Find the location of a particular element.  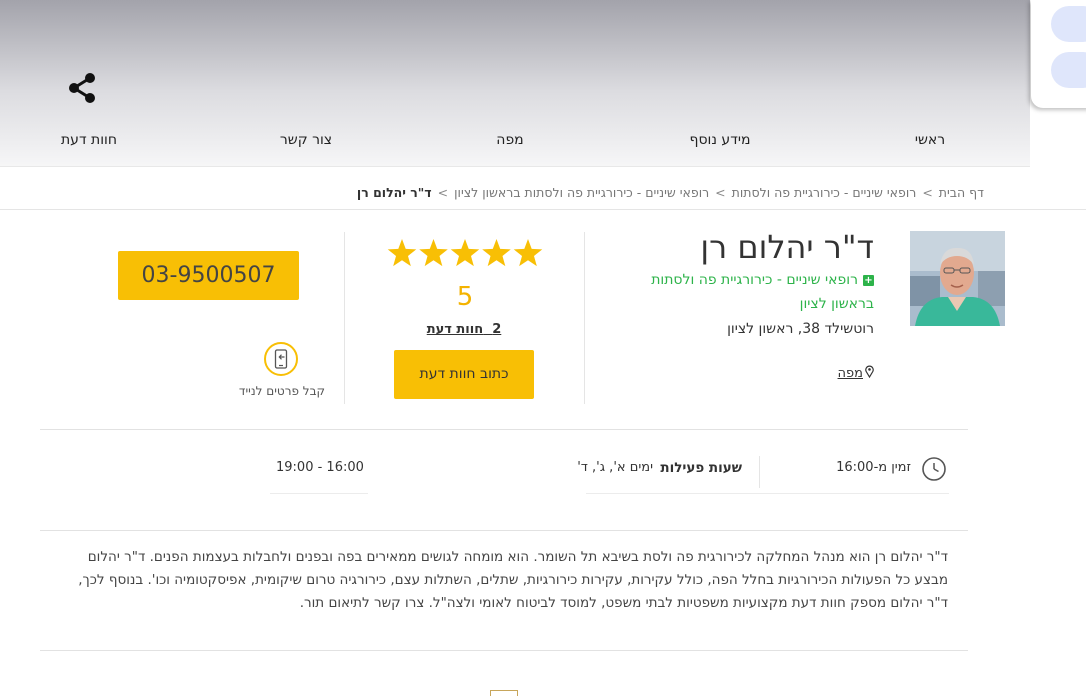

doctor-name: ד"ר יהלום רן is located at coordinates (787, 247).